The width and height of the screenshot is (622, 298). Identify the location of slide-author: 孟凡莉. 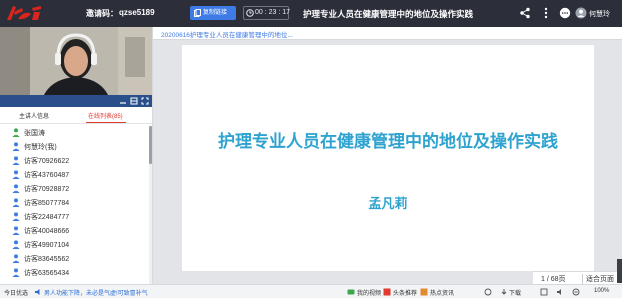
(388, 203).